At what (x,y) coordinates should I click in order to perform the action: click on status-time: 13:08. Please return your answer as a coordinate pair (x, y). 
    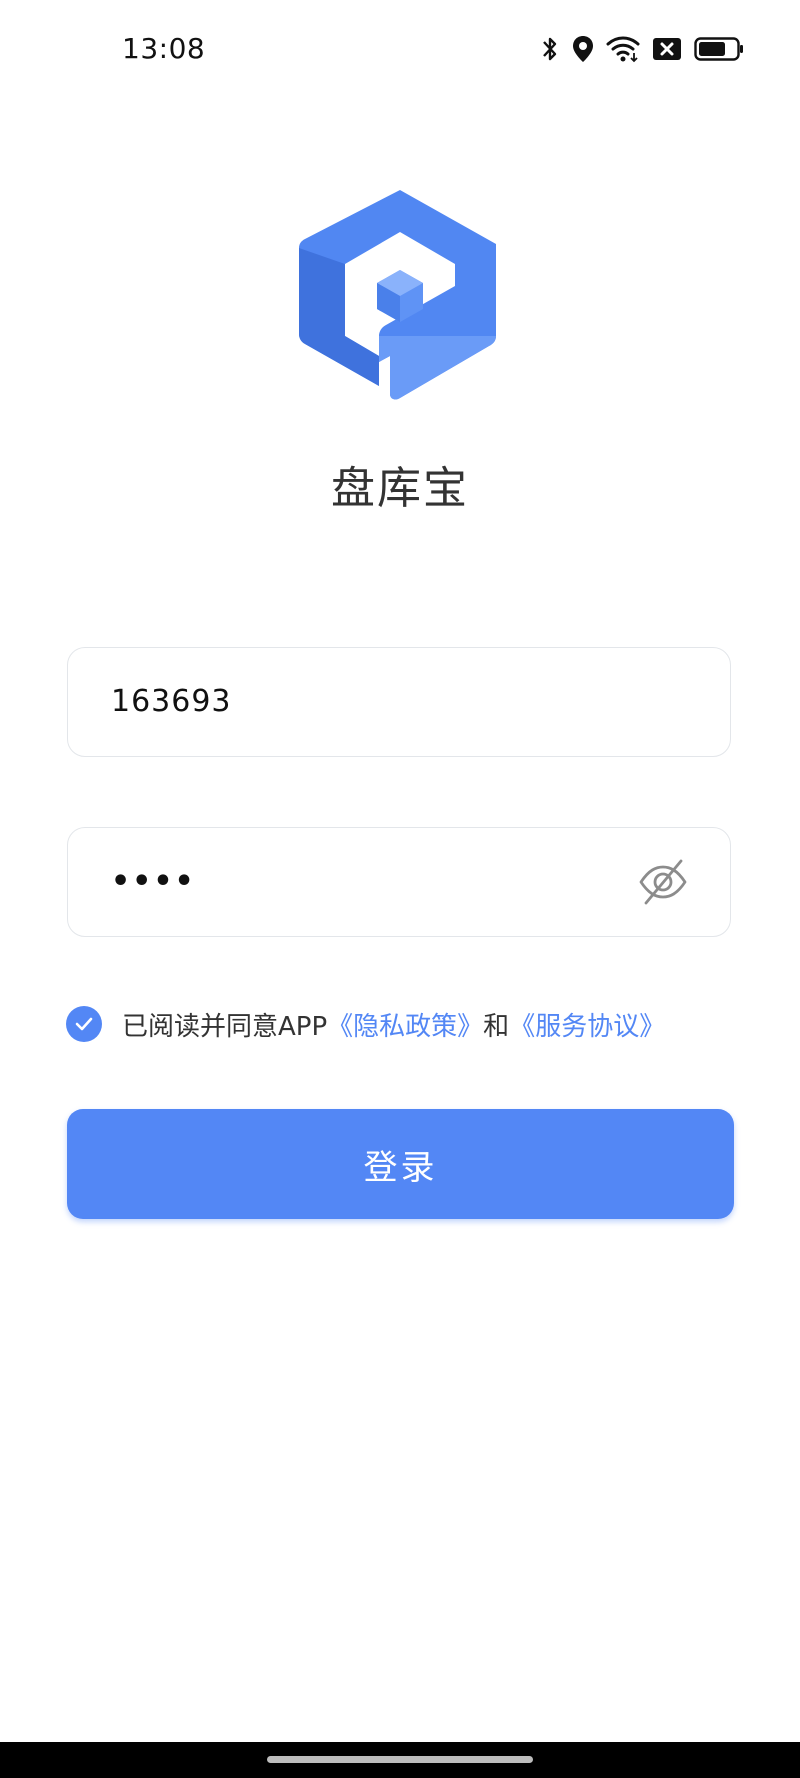
    Looking at the image, I should click on (164, 48).